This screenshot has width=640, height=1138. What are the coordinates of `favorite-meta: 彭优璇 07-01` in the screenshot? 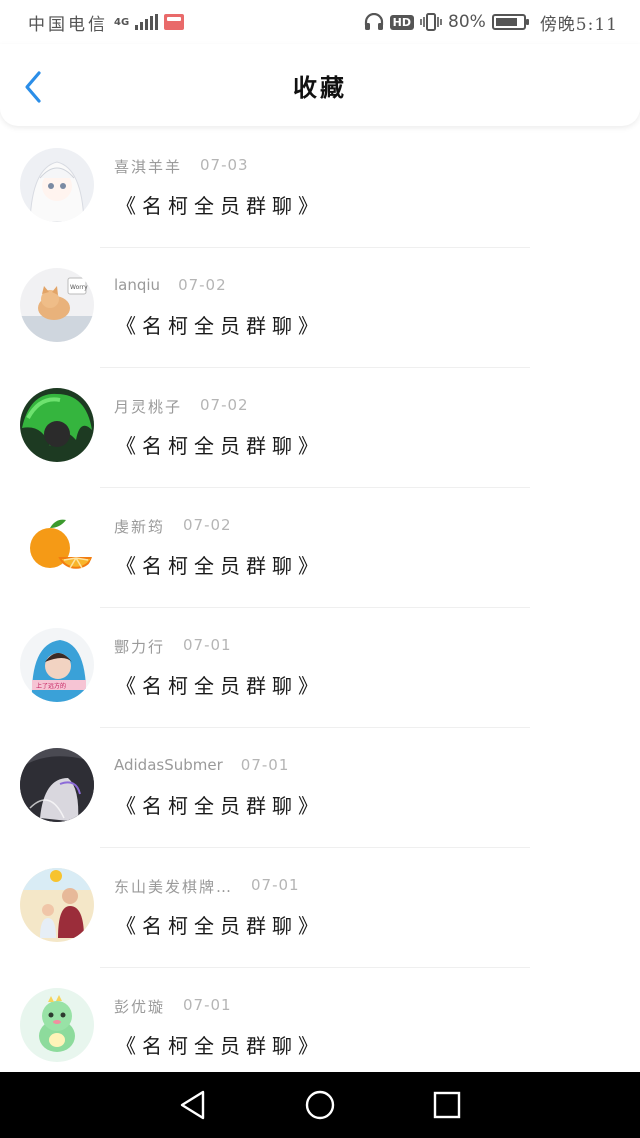 It's located at (173, 1006).